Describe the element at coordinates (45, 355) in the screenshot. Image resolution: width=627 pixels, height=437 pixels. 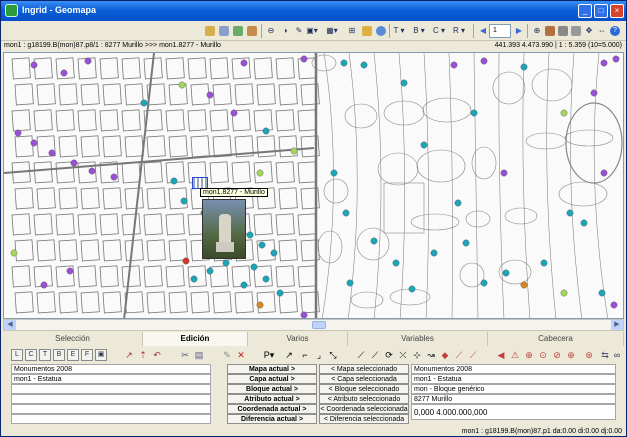
I see `tool-t-icon: T` at that location.